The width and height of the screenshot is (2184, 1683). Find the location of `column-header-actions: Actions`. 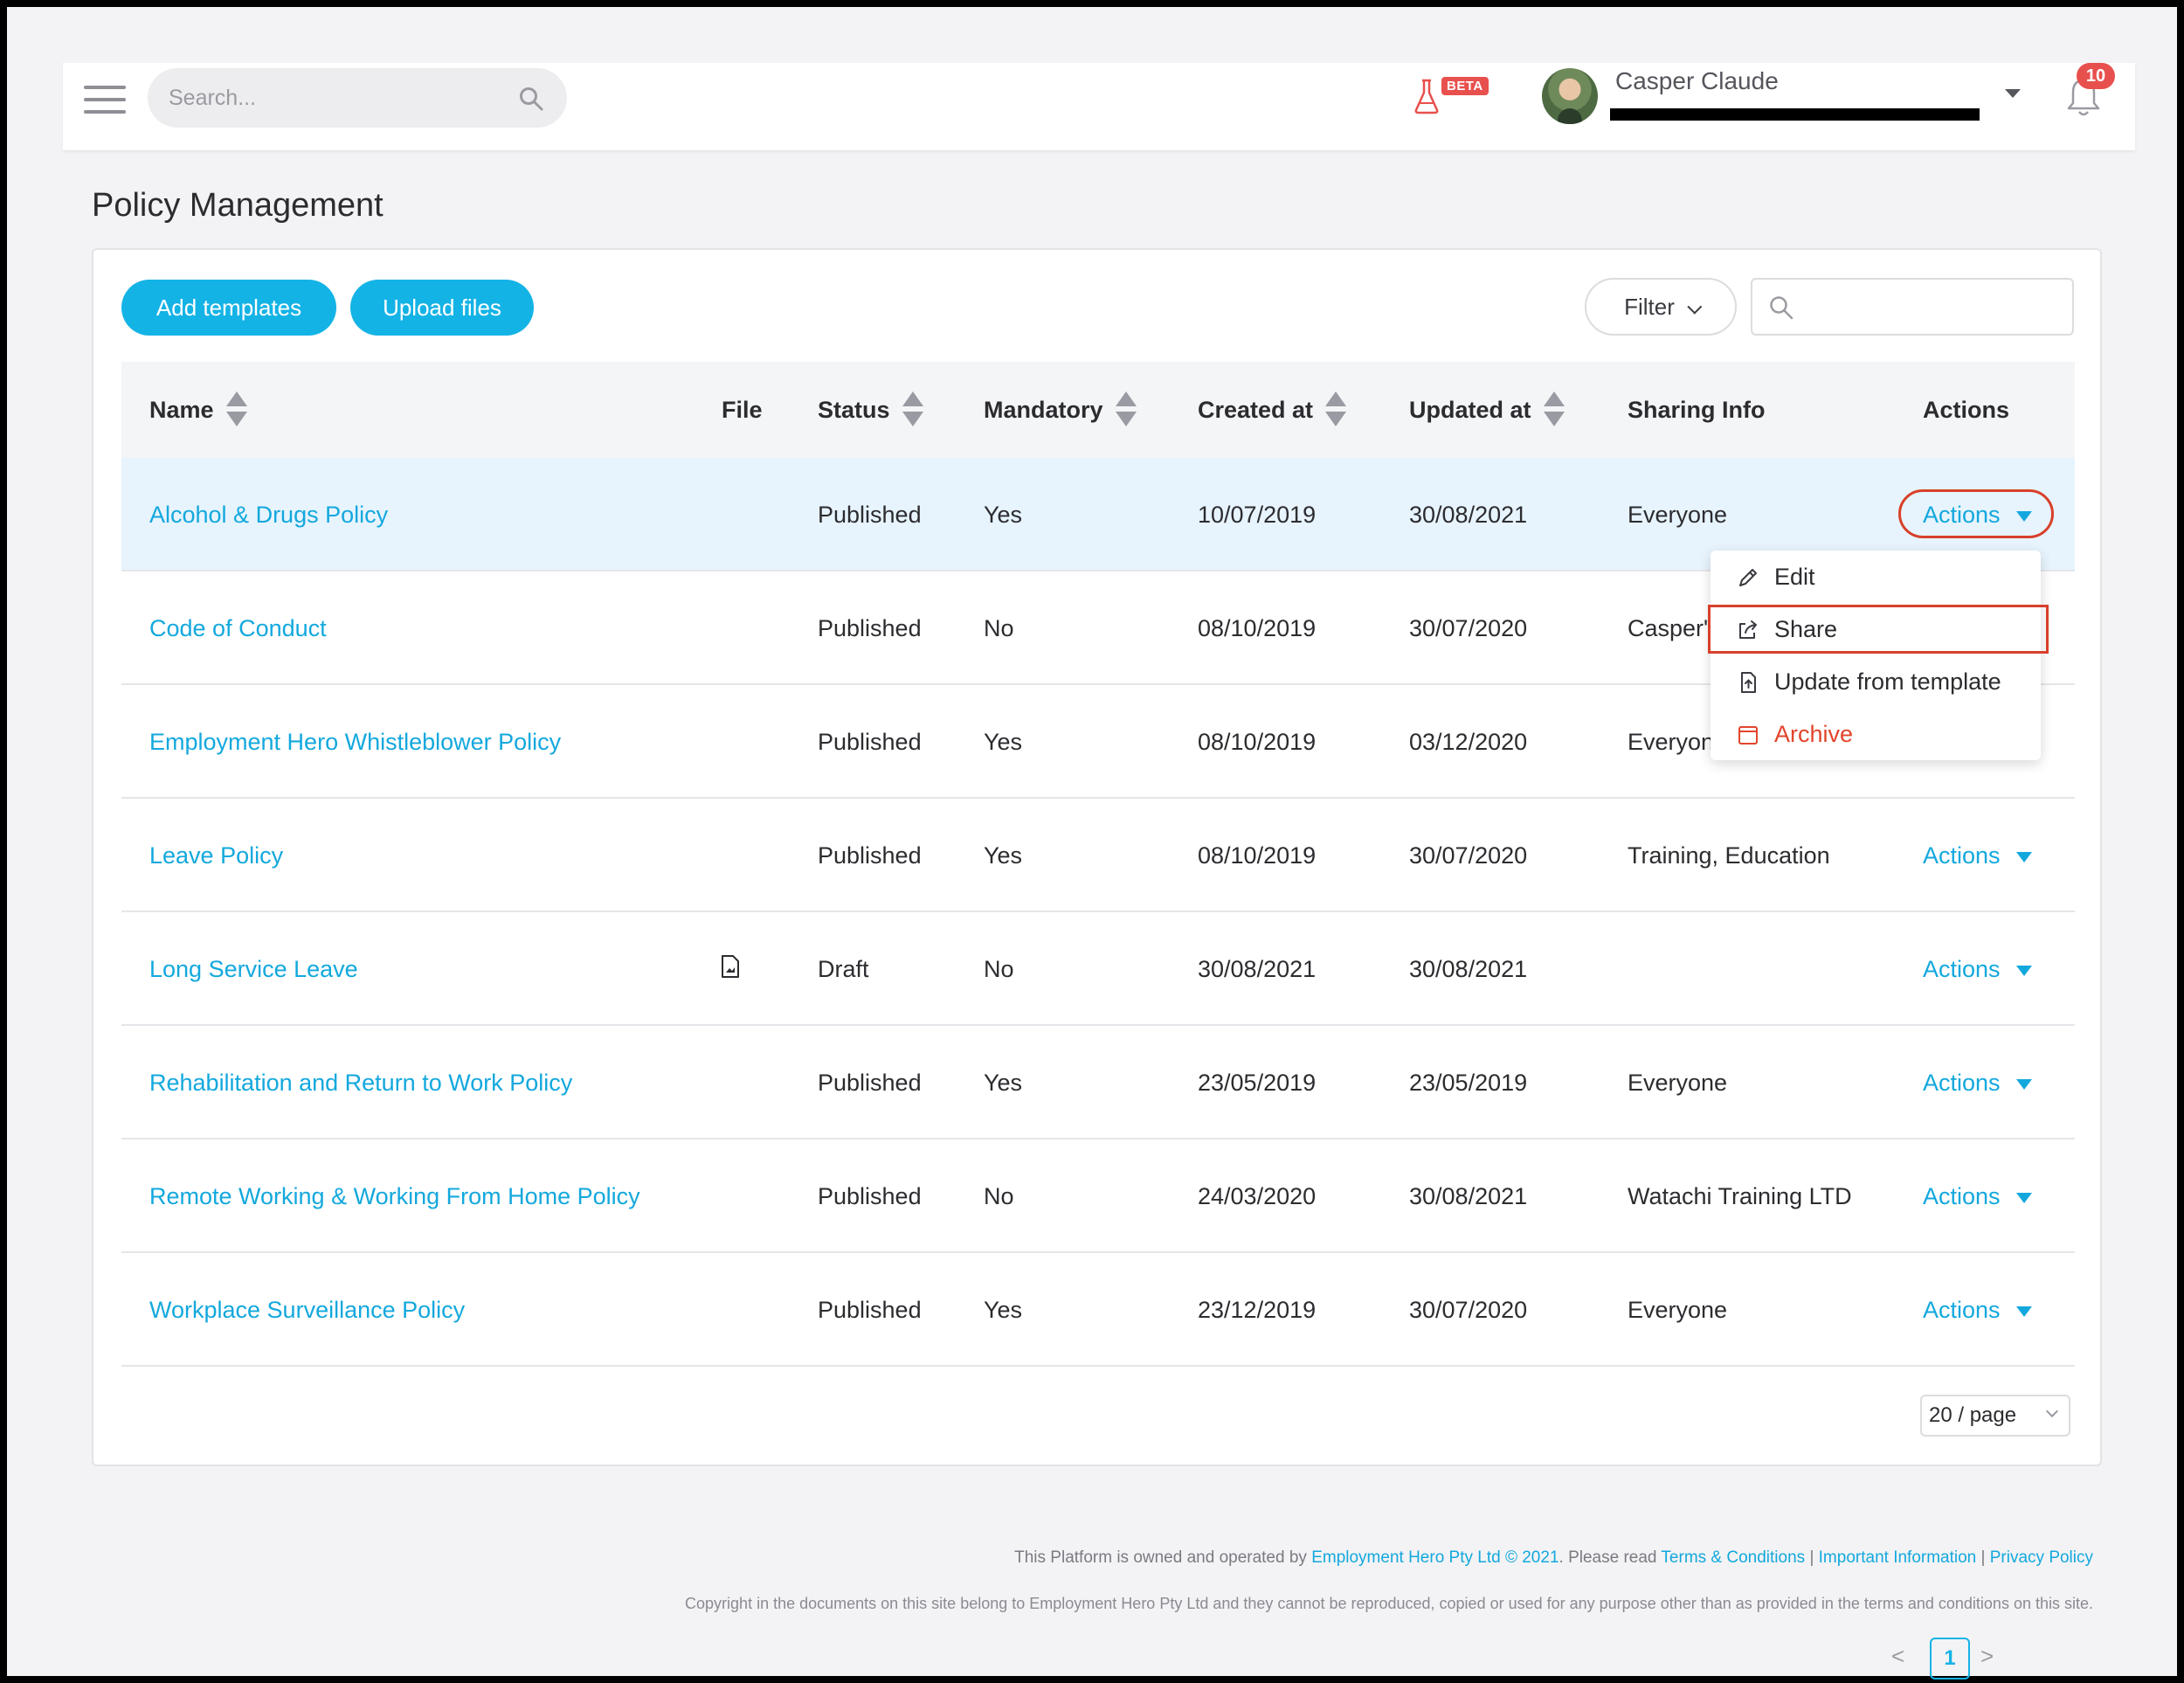

column-header-actions: Actions is located at coordinates (1966, 410).